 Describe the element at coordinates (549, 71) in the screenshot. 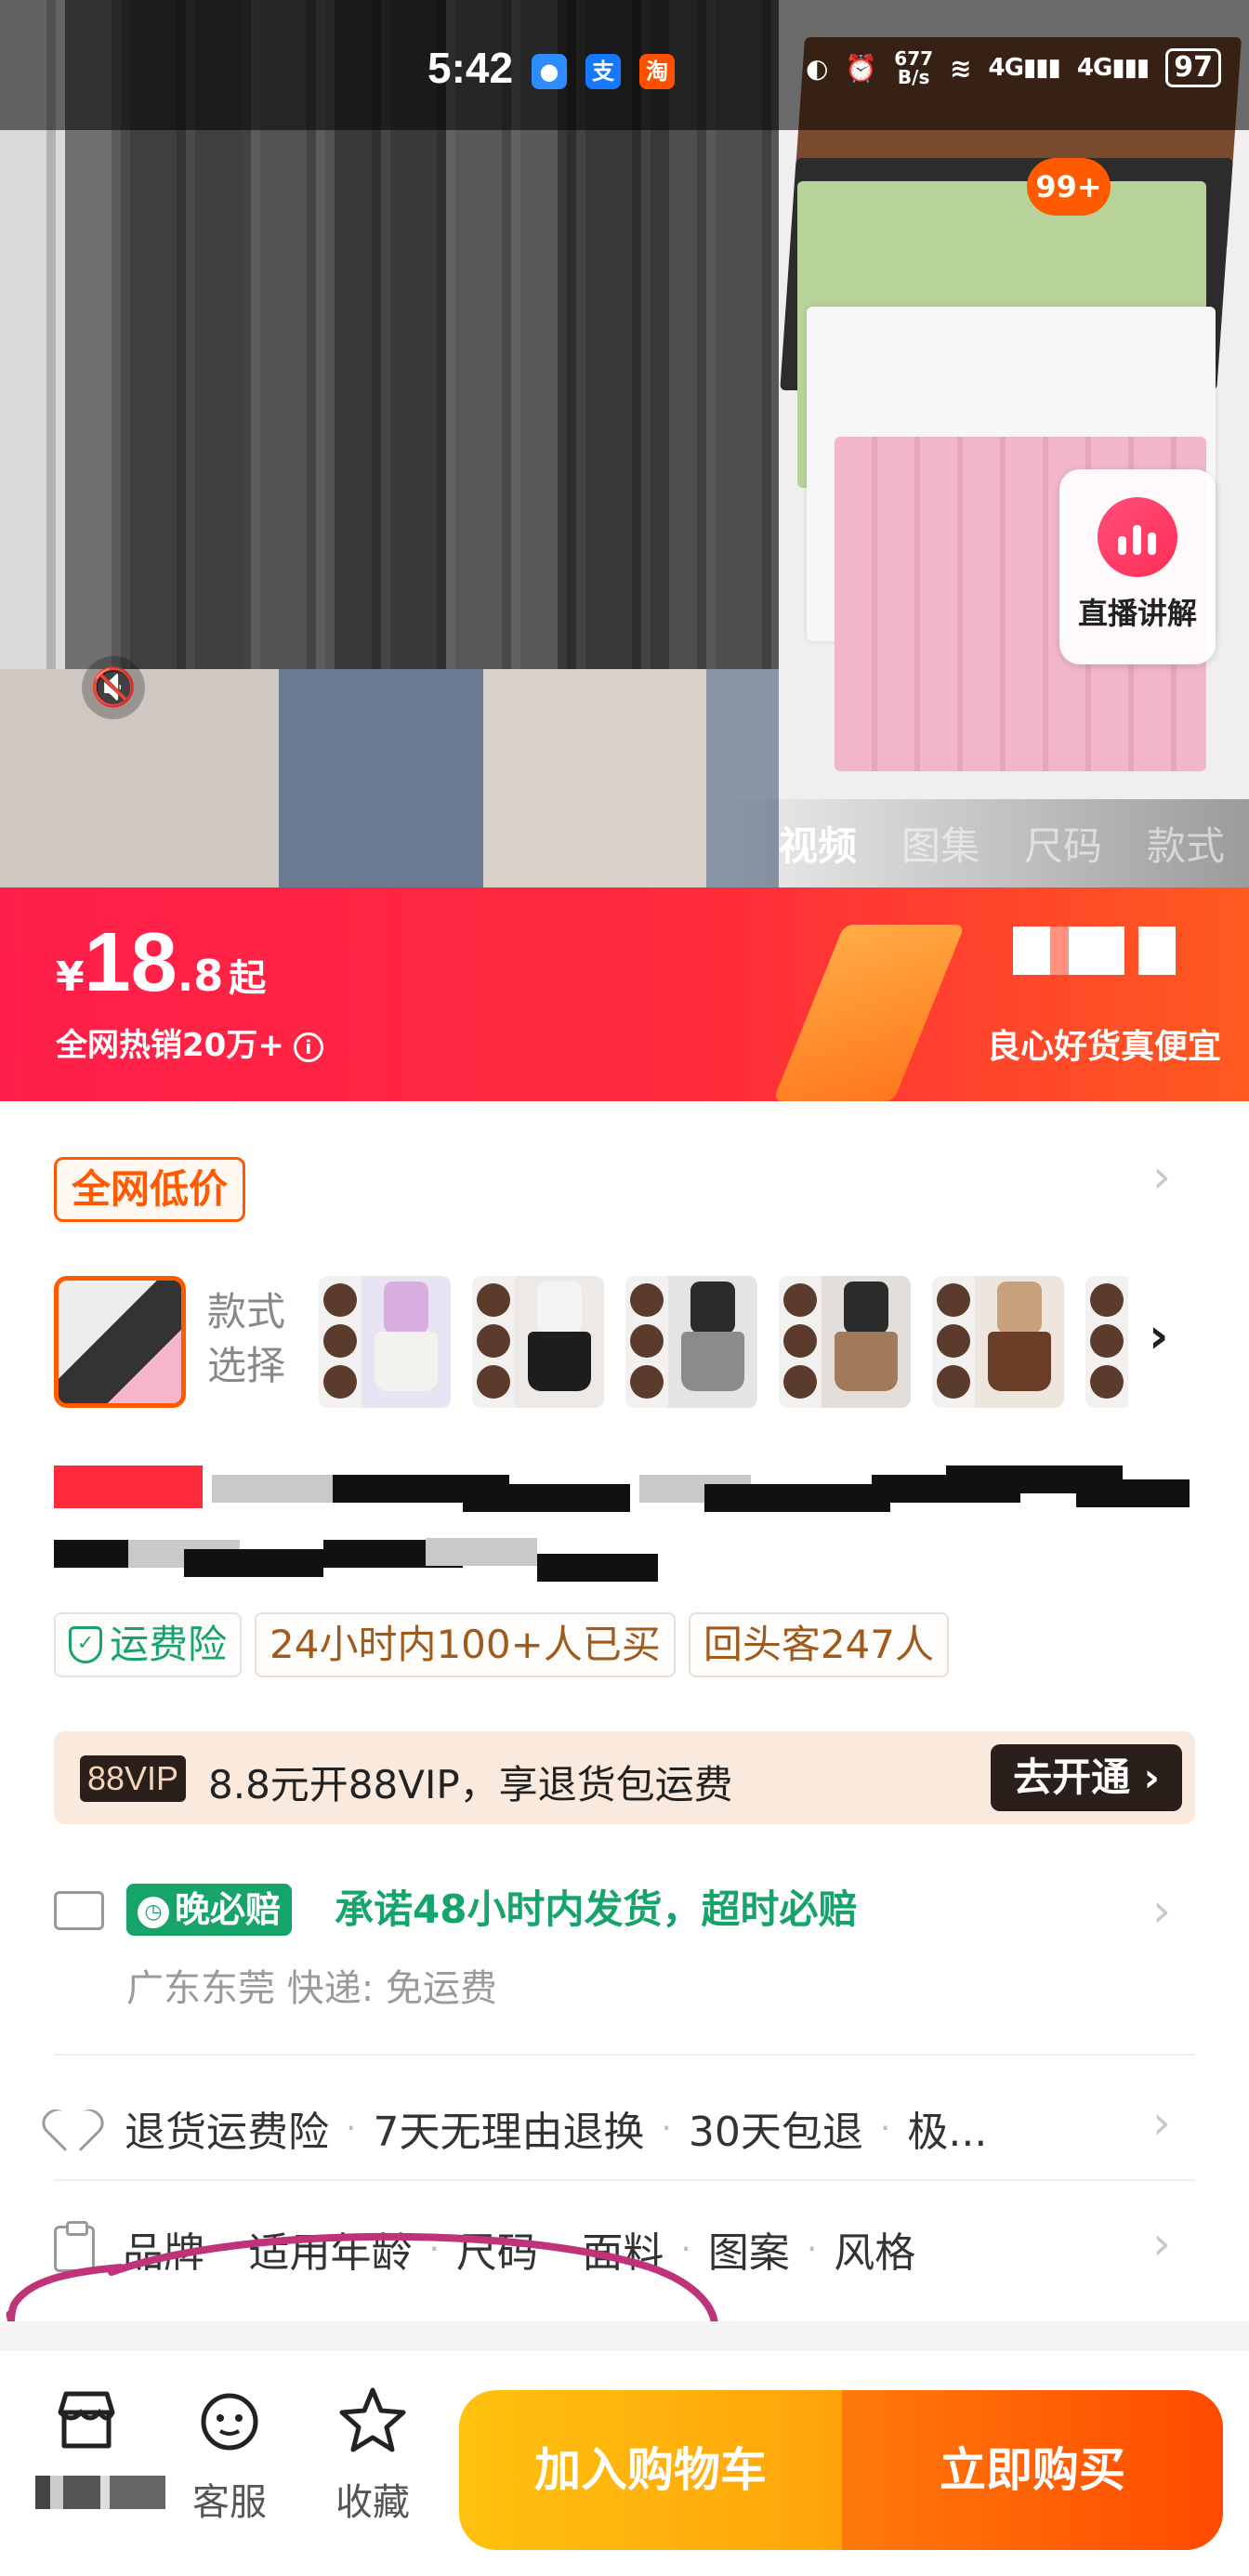

I see `message-app-icon: ●` at that location.